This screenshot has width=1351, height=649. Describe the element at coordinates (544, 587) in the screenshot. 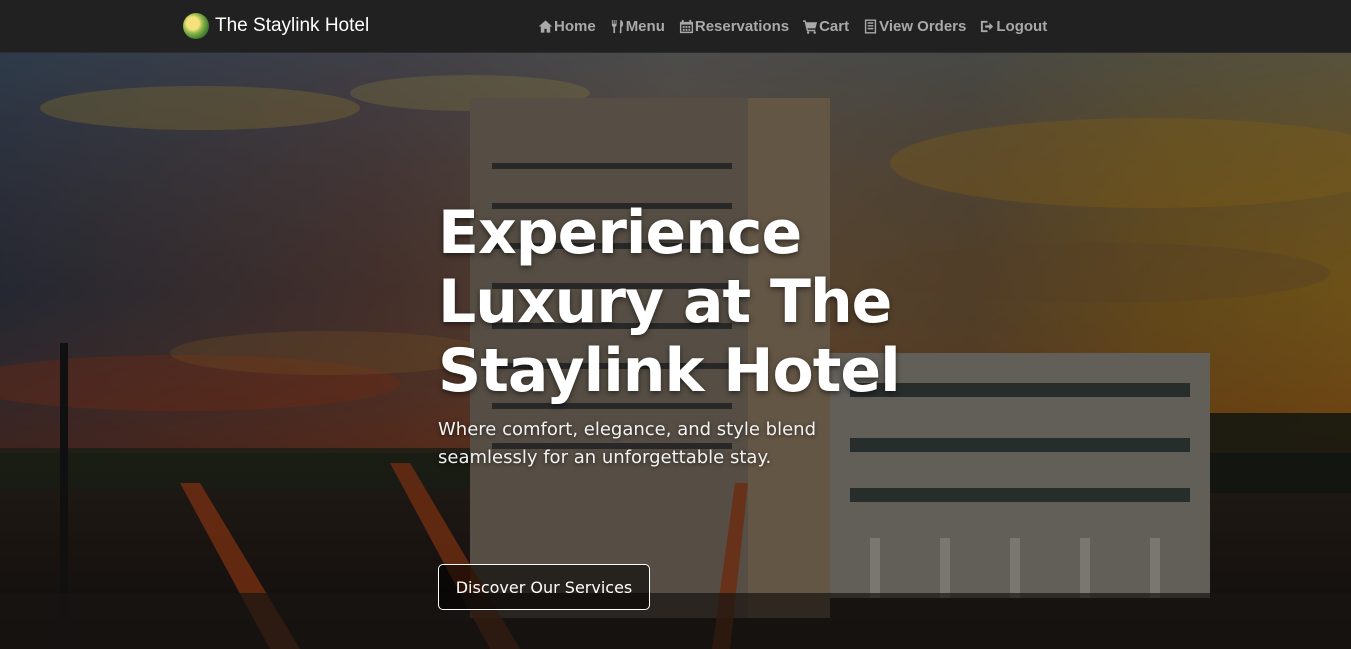

I see `discover-services-button: Discover Our Services` at that location.